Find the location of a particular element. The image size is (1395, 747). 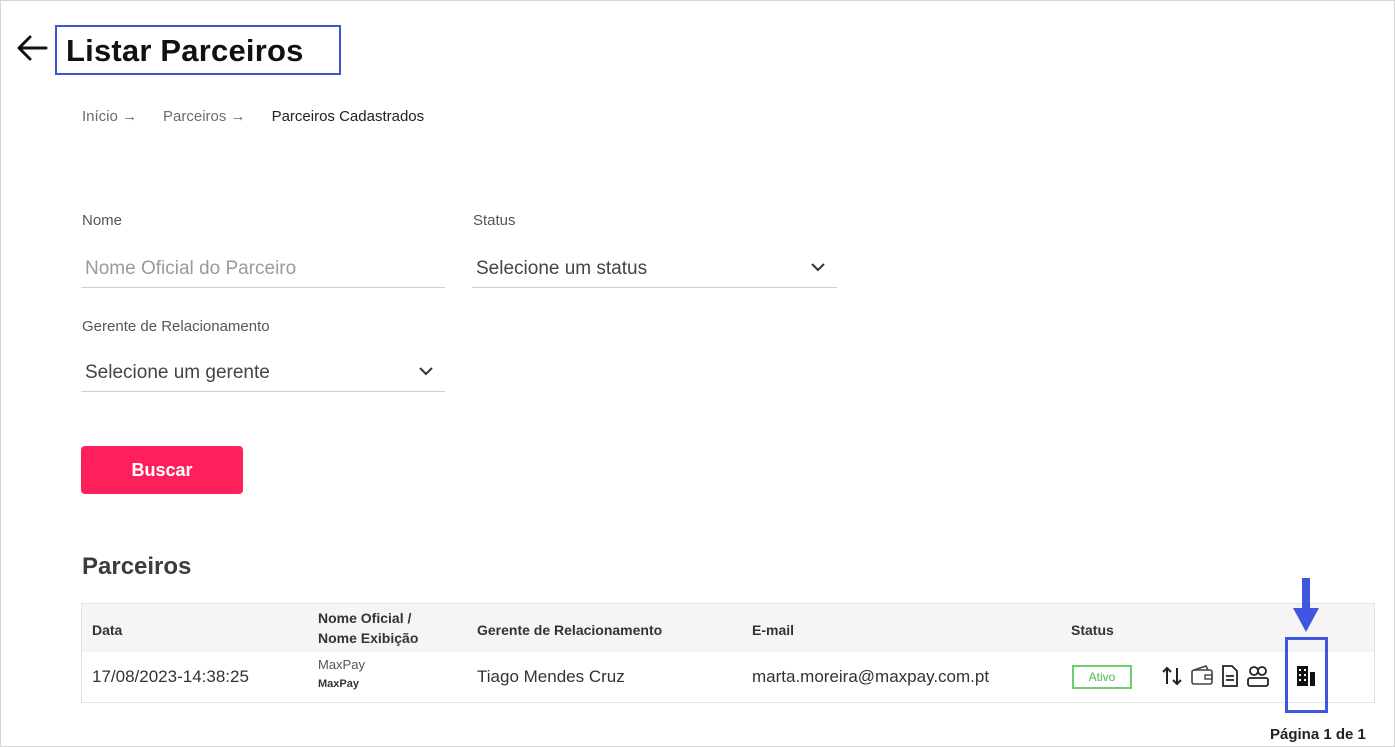

cell-gerente: Tiago Mendes Cruz is located at coordinates (551, 676).